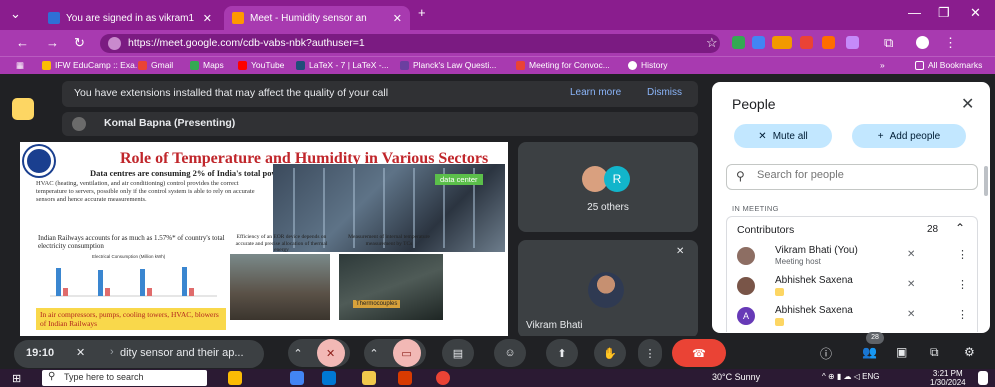 Image resolution: width=995 pixels, height=387 pixels. What do you see at coordinates (850, 376) in the screenshot?
I see `system-tray: ^ ⊕ ▮ ☁ ◁ ENG` at bounding box center [850, 376].